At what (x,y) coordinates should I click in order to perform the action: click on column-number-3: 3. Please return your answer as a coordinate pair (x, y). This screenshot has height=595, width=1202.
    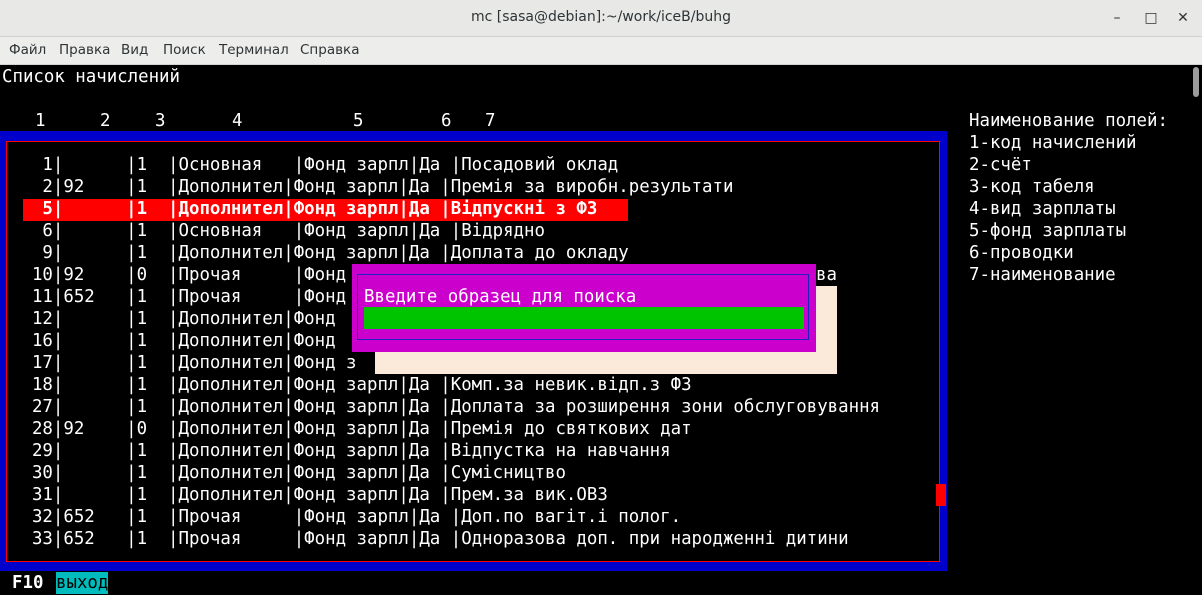
    Looking at the image, I should click on (160, 121).